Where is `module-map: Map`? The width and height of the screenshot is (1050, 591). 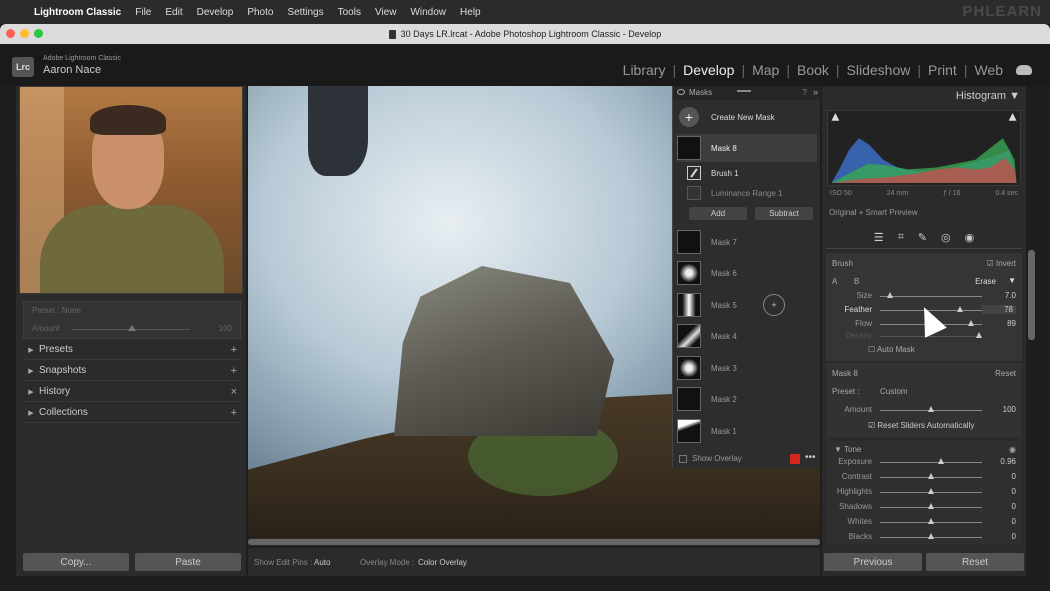
module-map: Map is located at coordinates (765, 70).